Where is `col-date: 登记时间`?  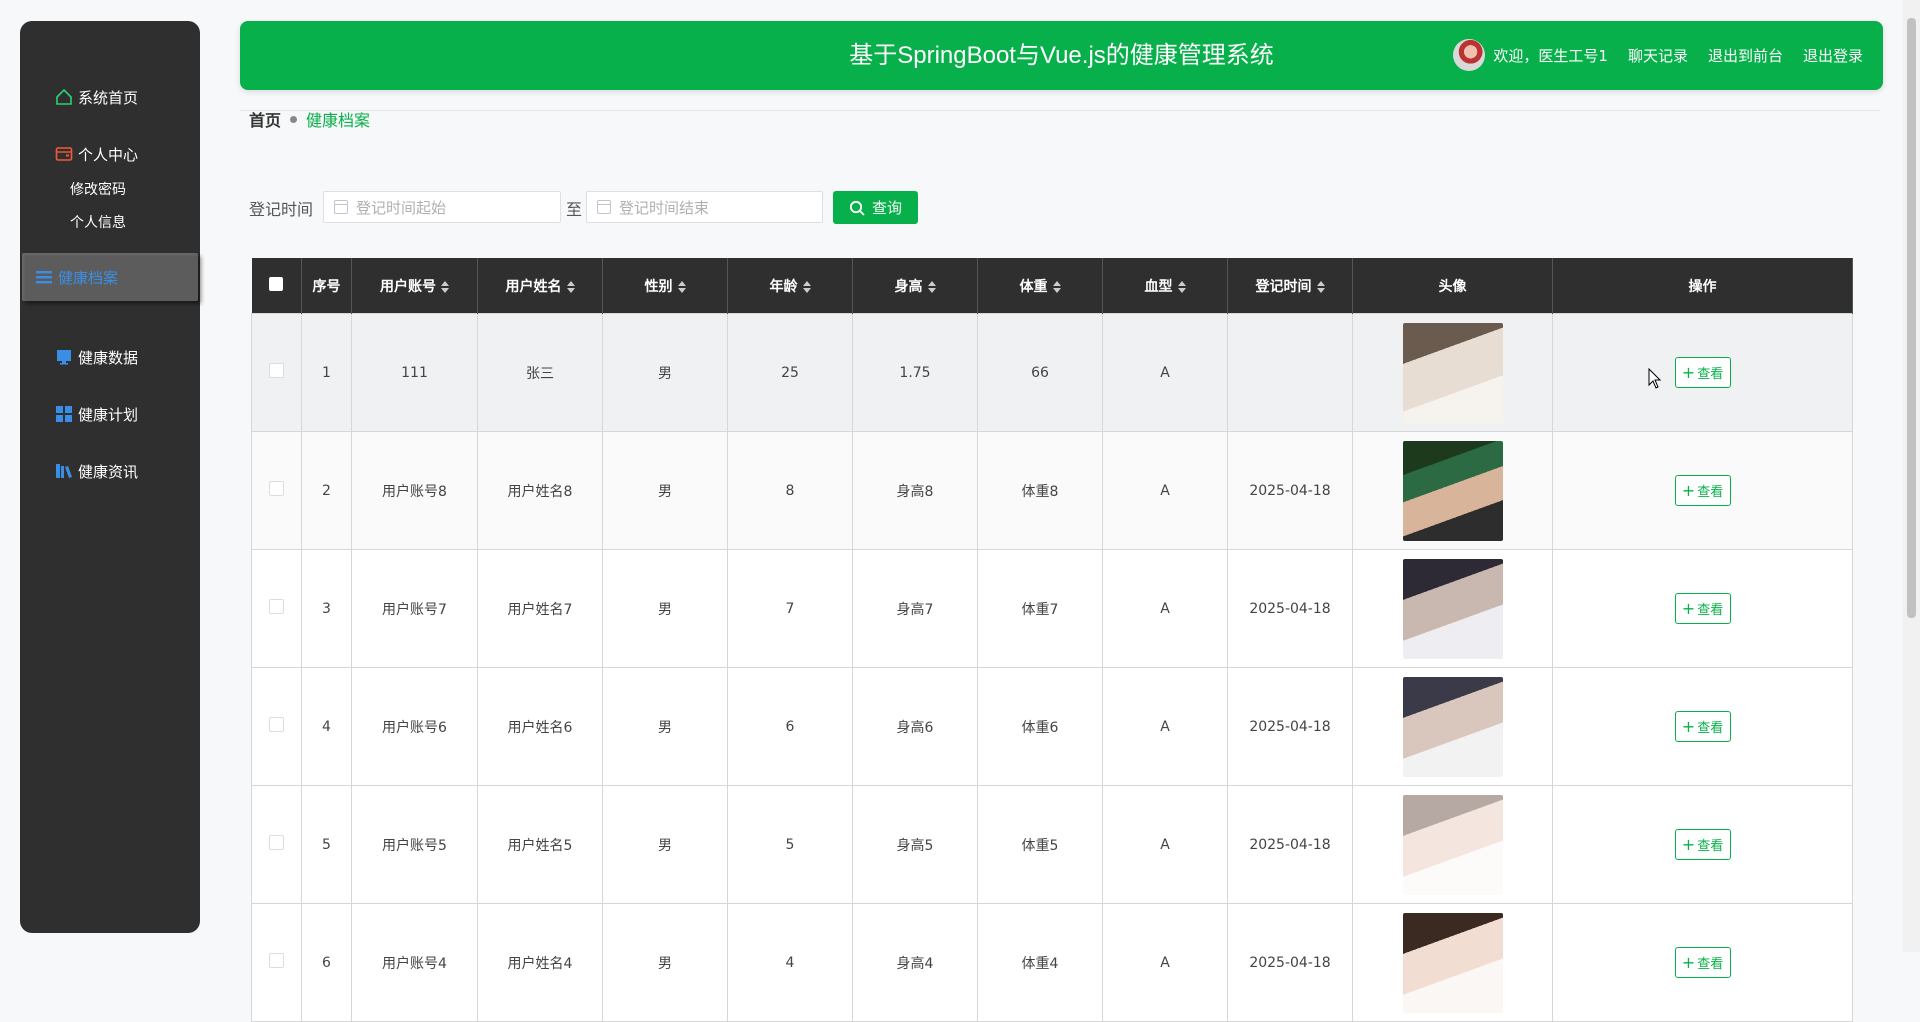 col-date: 登记时间 is located at coordinates (1290, 286).